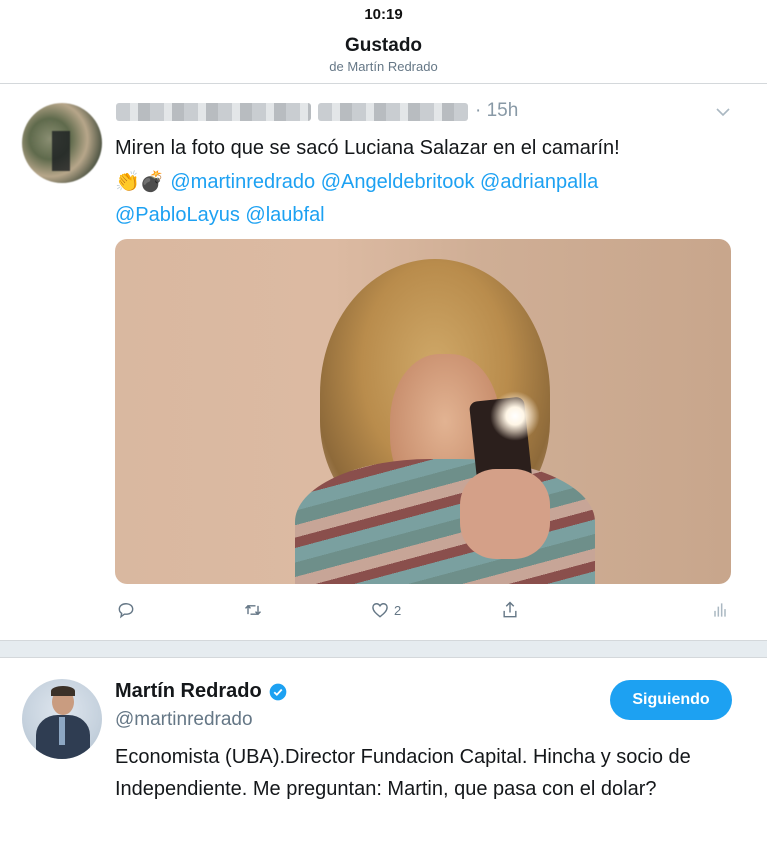 The height and width of the screenshot is (842, 767). I want to click on profile-handle: @martinredrado, so click(184, 720).